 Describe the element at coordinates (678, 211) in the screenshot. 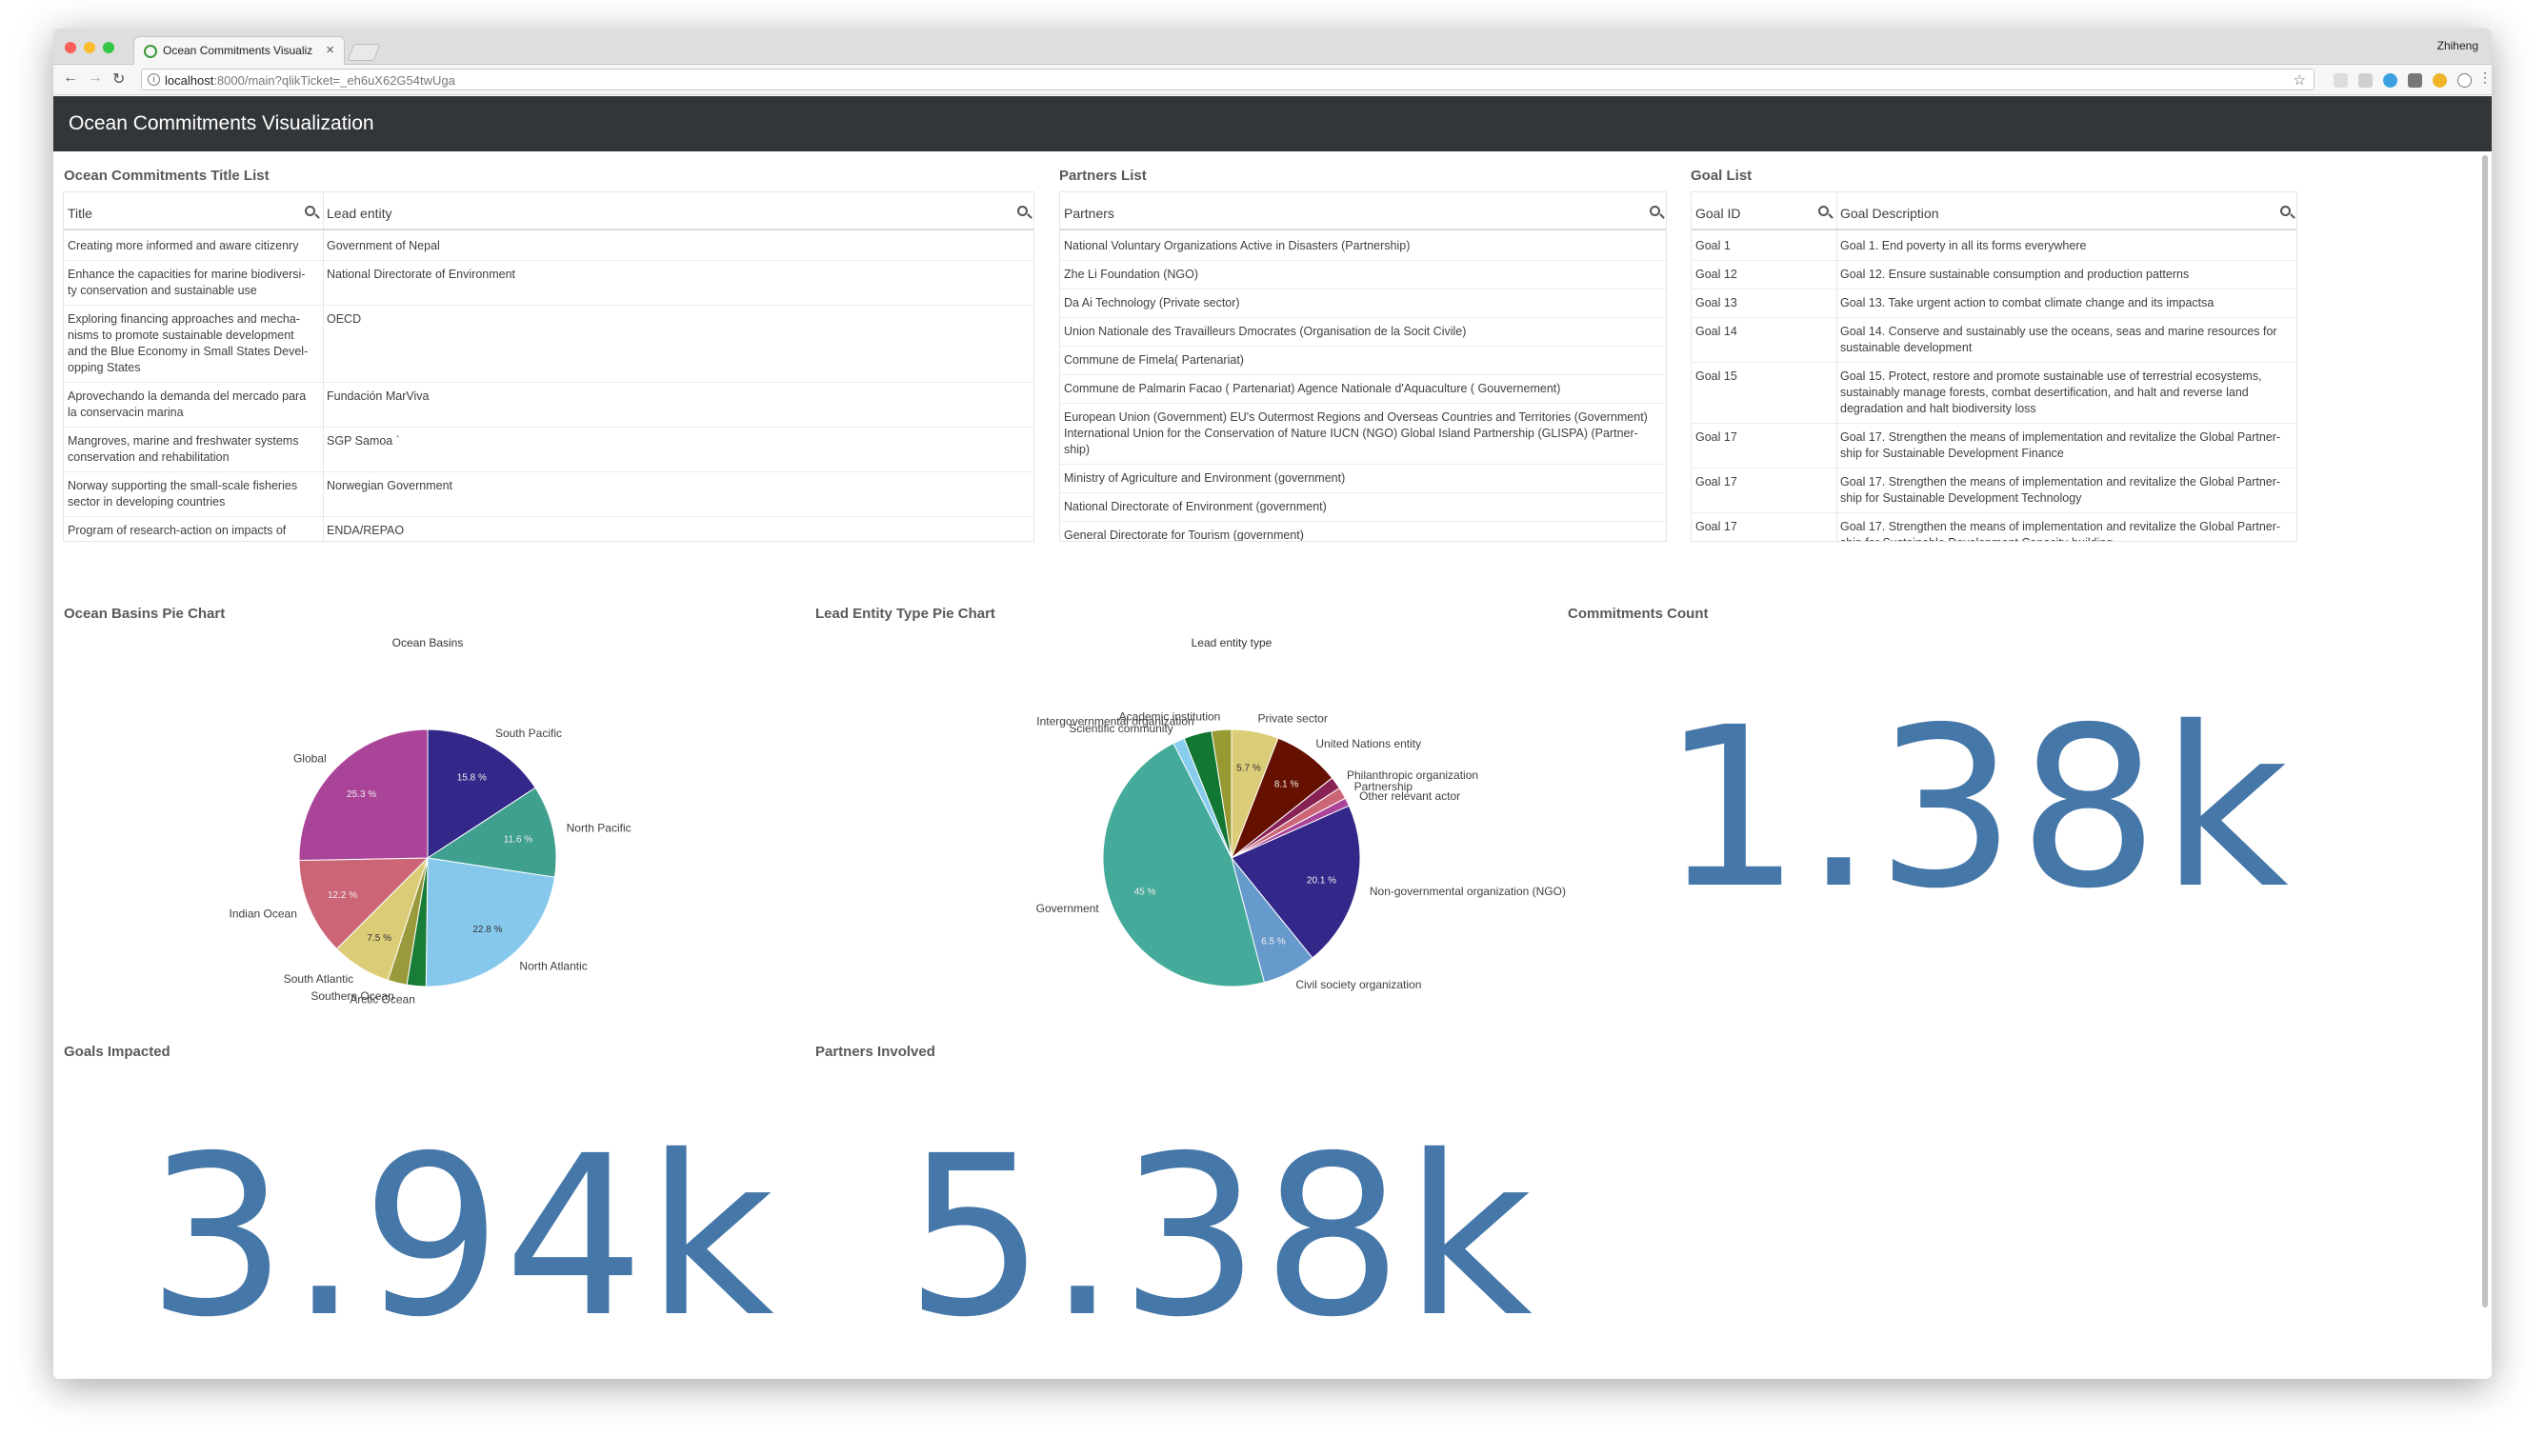

I see `lead-entity-column-header: Lead entity` at that location.